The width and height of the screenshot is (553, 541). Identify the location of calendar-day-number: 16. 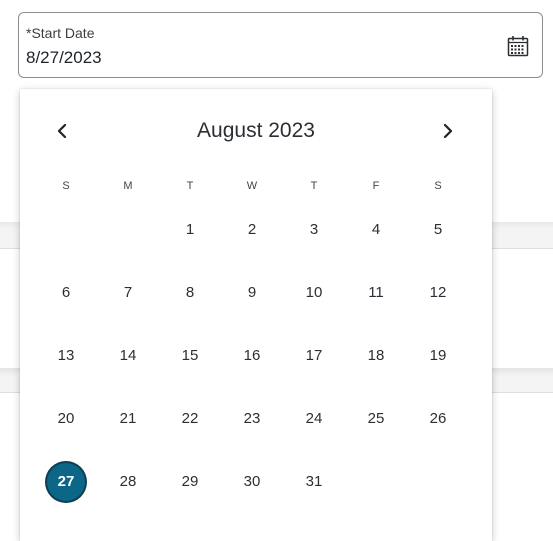
(252, 355).